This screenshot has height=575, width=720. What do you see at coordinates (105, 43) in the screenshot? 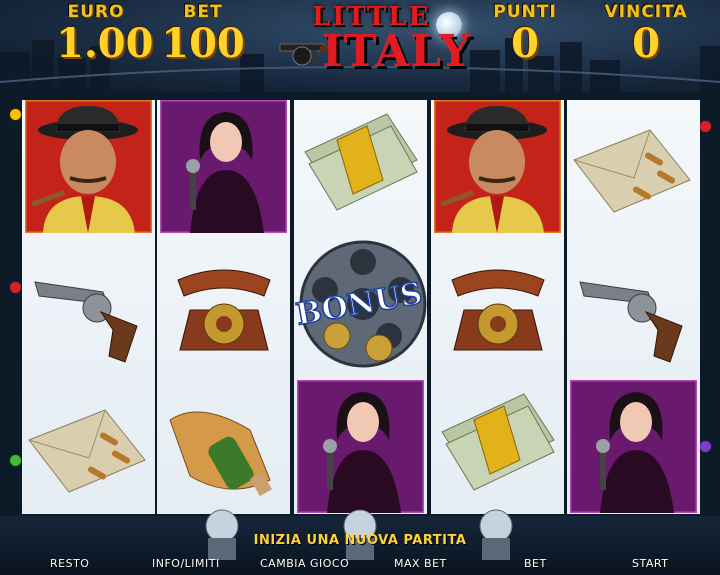
I see `euro-value: 1.00` at bounding box center [105, 43].